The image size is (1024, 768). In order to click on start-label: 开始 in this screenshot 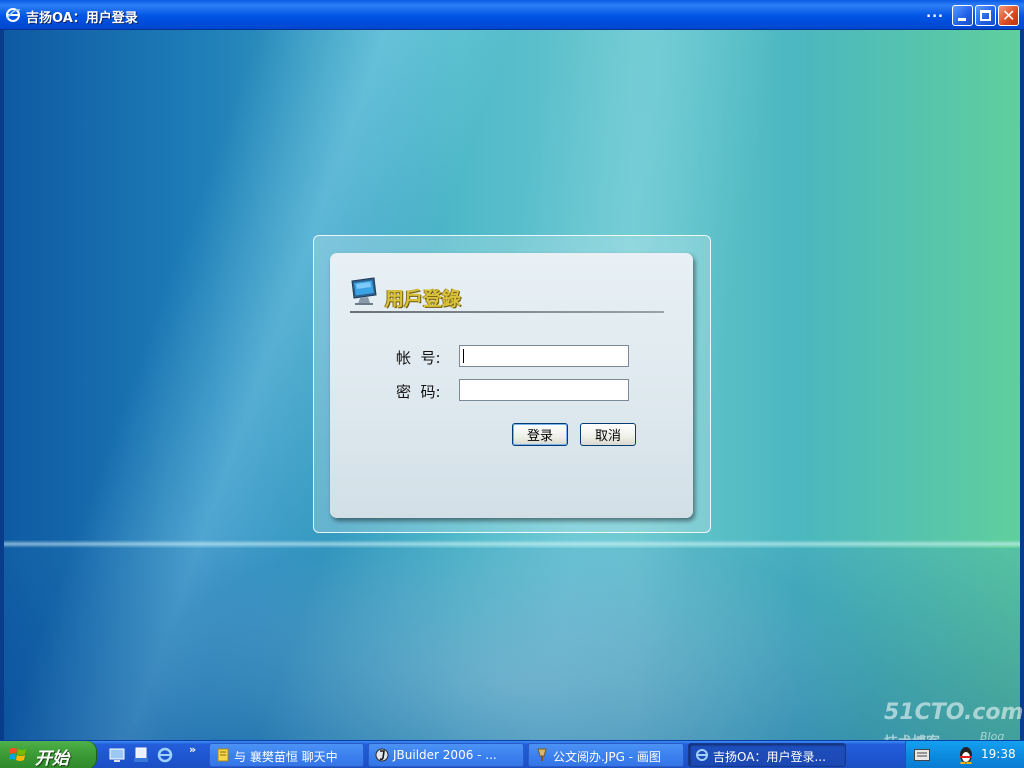, I will do `click(52, 758)`.